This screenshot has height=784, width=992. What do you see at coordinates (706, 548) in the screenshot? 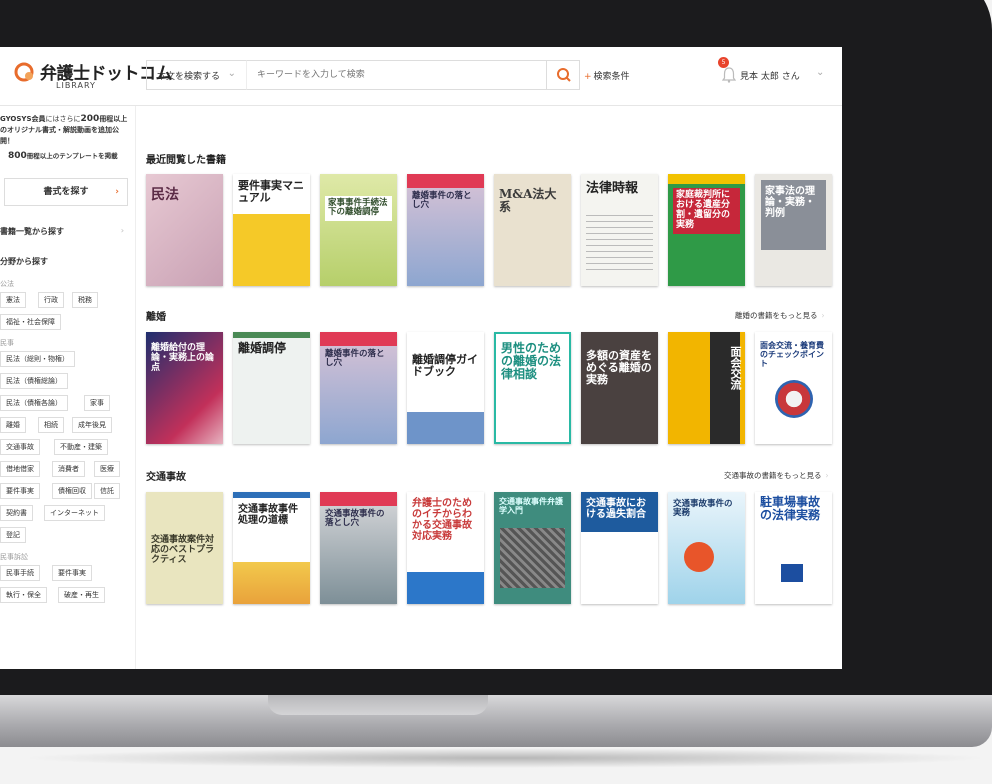
I see `book-card: 交通事故事件の実務` at bounding box center [706, 548].